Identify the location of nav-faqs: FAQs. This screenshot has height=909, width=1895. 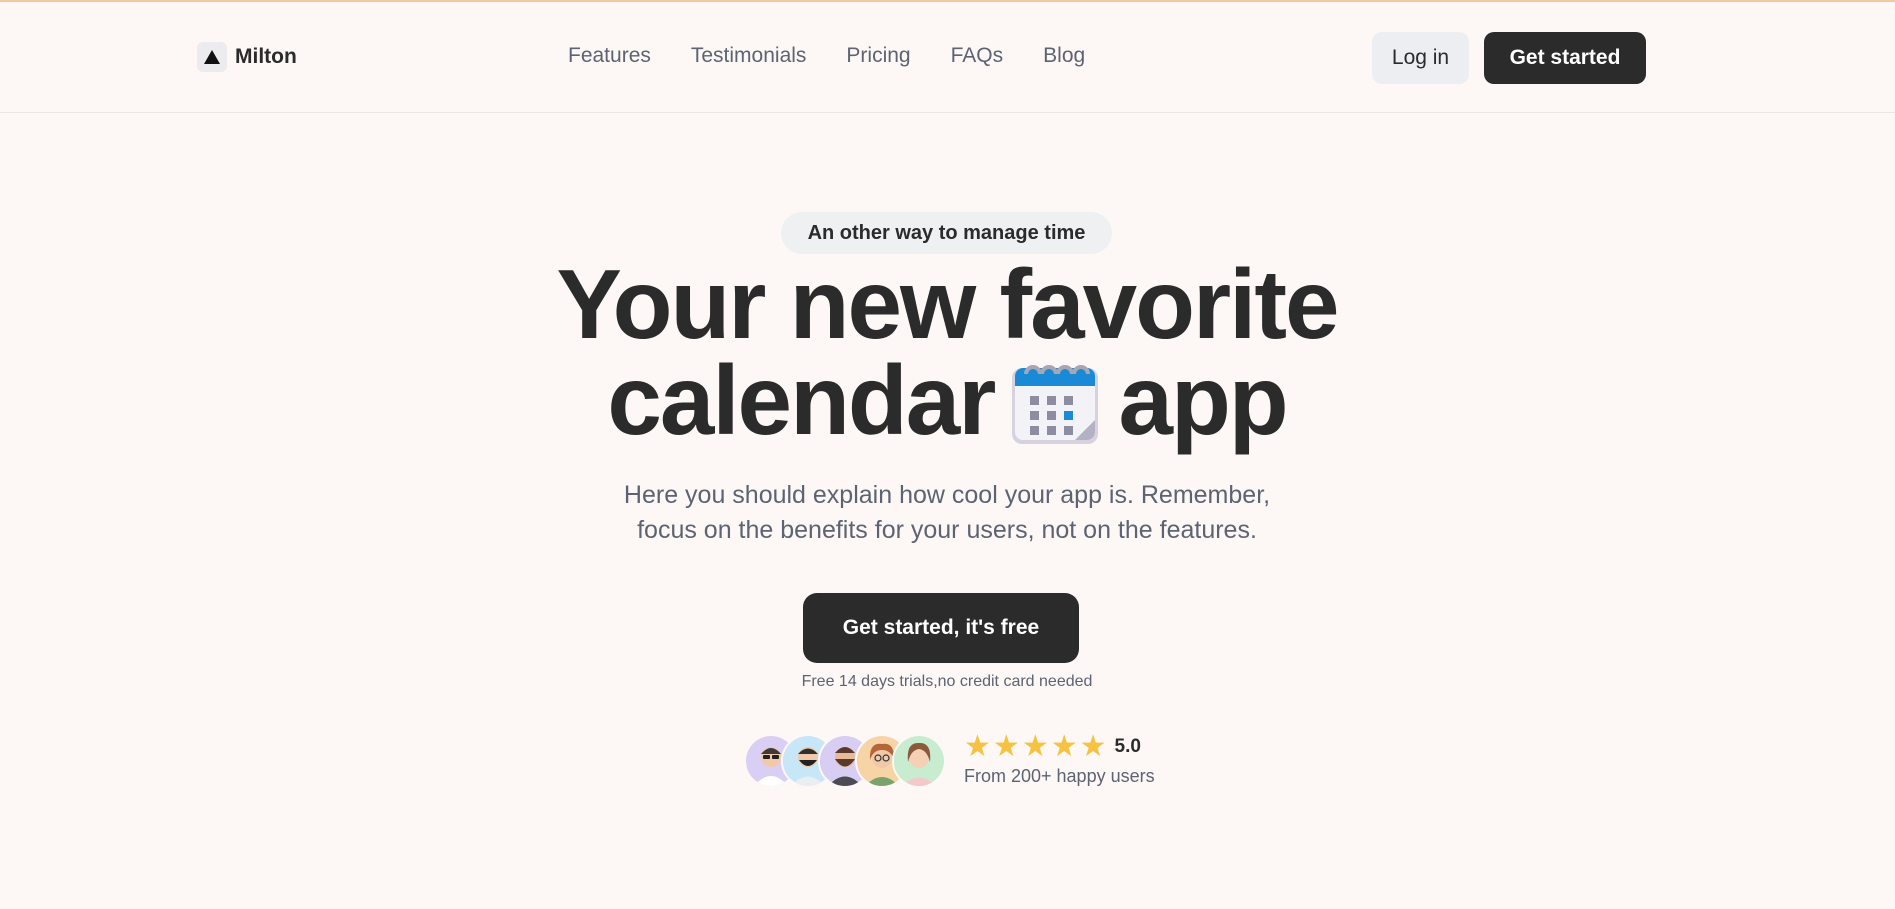
(977, 56).